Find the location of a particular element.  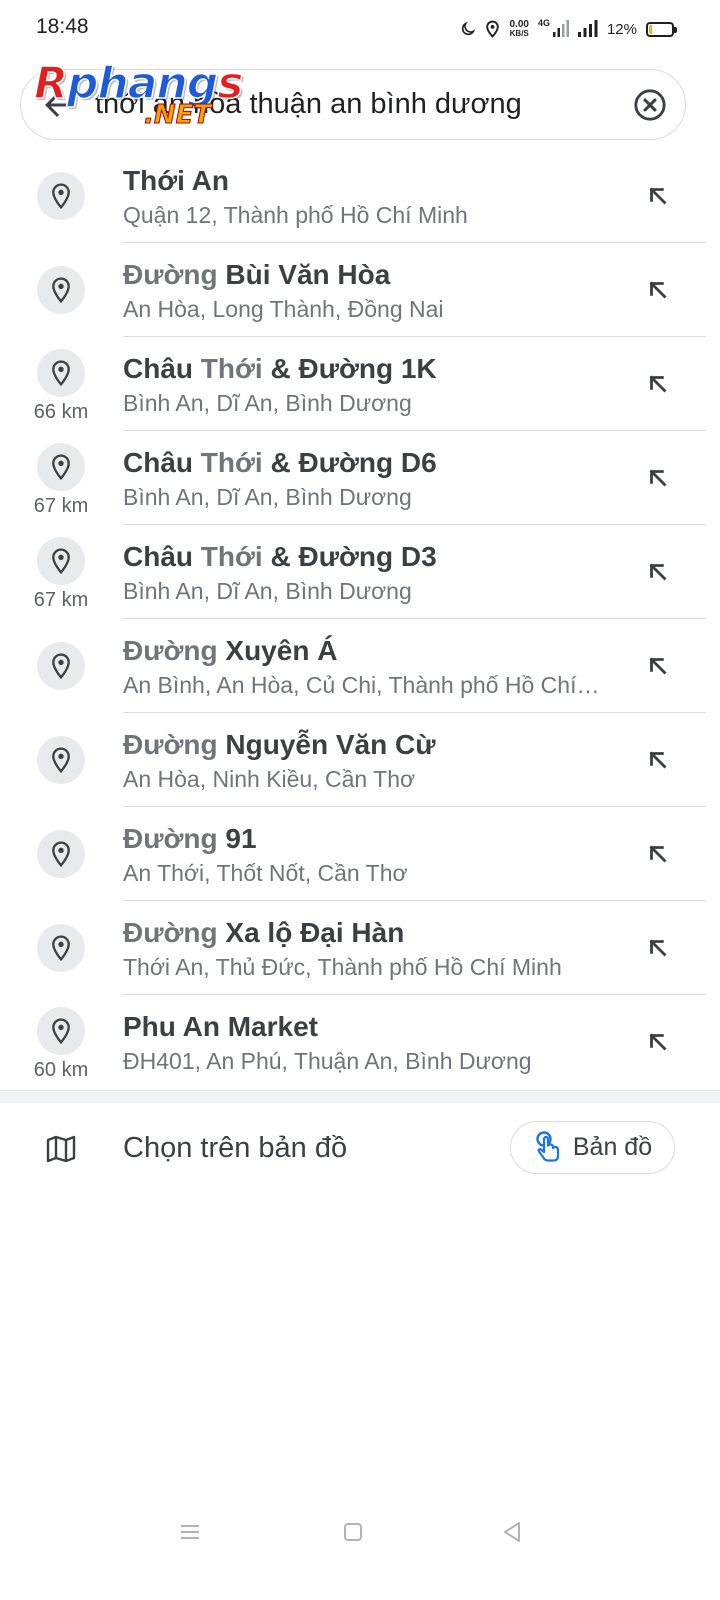

battery-percent: 12% is located at coordinates (621, 29).